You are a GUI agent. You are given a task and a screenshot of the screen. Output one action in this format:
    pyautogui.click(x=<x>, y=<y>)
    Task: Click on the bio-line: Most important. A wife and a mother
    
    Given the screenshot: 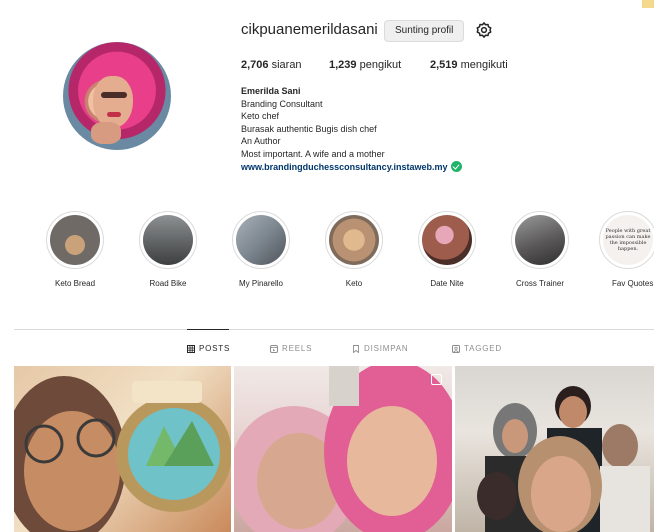 What is the action you would take?
    pyautogui.click(x=313, y=153)
    